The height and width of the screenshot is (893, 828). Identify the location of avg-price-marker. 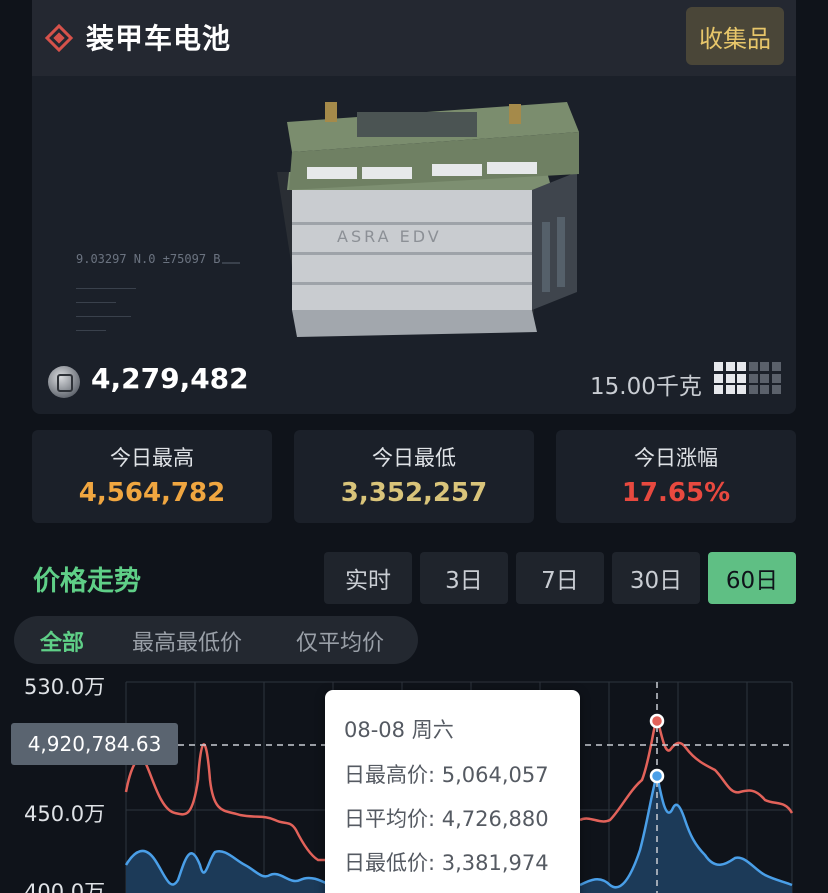
(657, 776).